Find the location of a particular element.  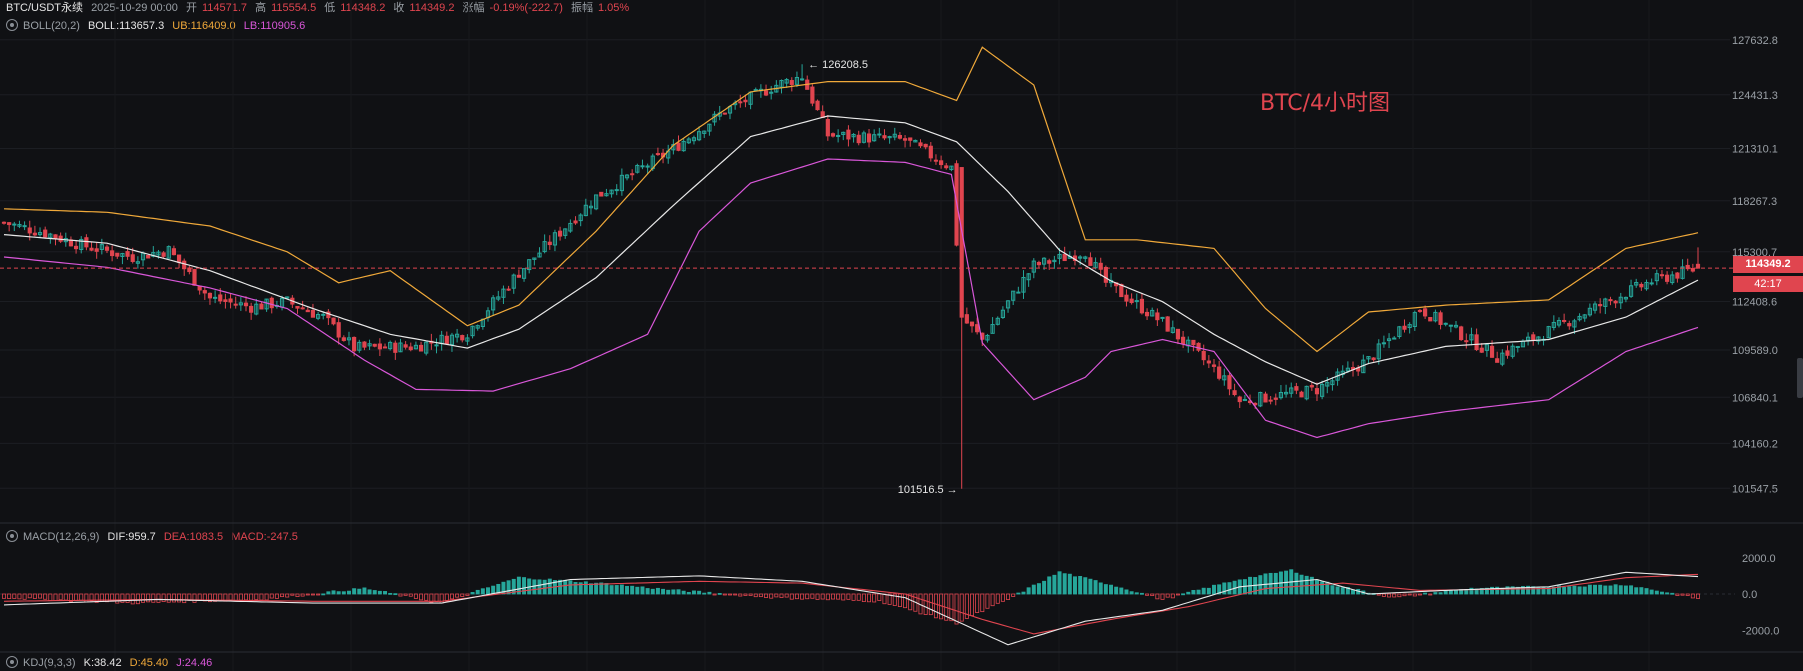

price-tick-label: 127632.8 is located at coordinates (1755, 41).